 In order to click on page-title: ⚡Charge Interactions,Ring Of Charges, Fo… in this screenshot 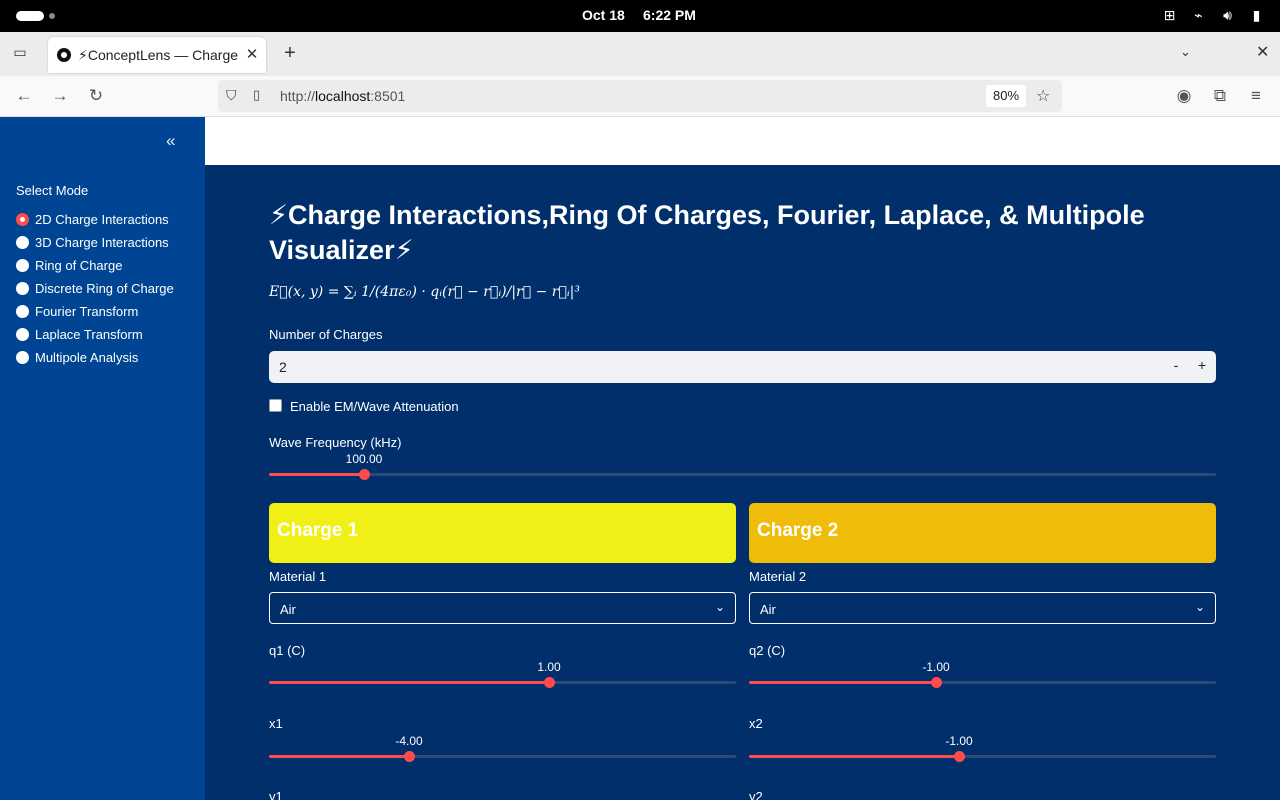, I will do `click(707, 232)`.